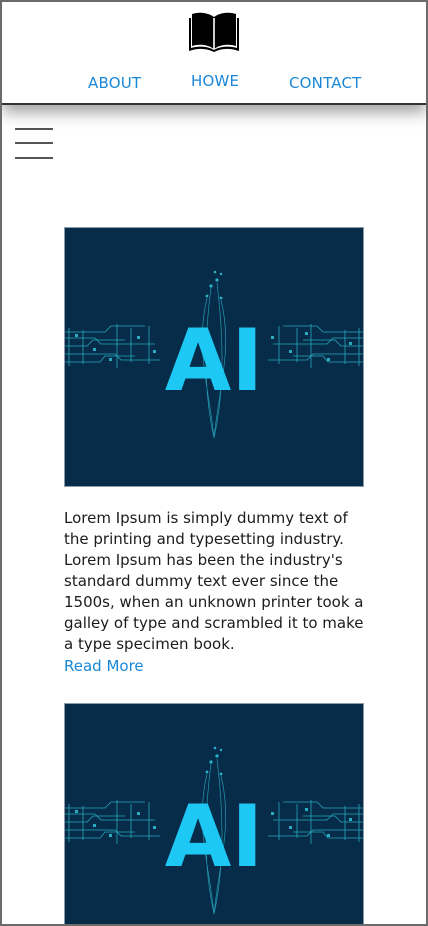  I want to click on nav-contact-link: CONTACT, so click(325, 83).